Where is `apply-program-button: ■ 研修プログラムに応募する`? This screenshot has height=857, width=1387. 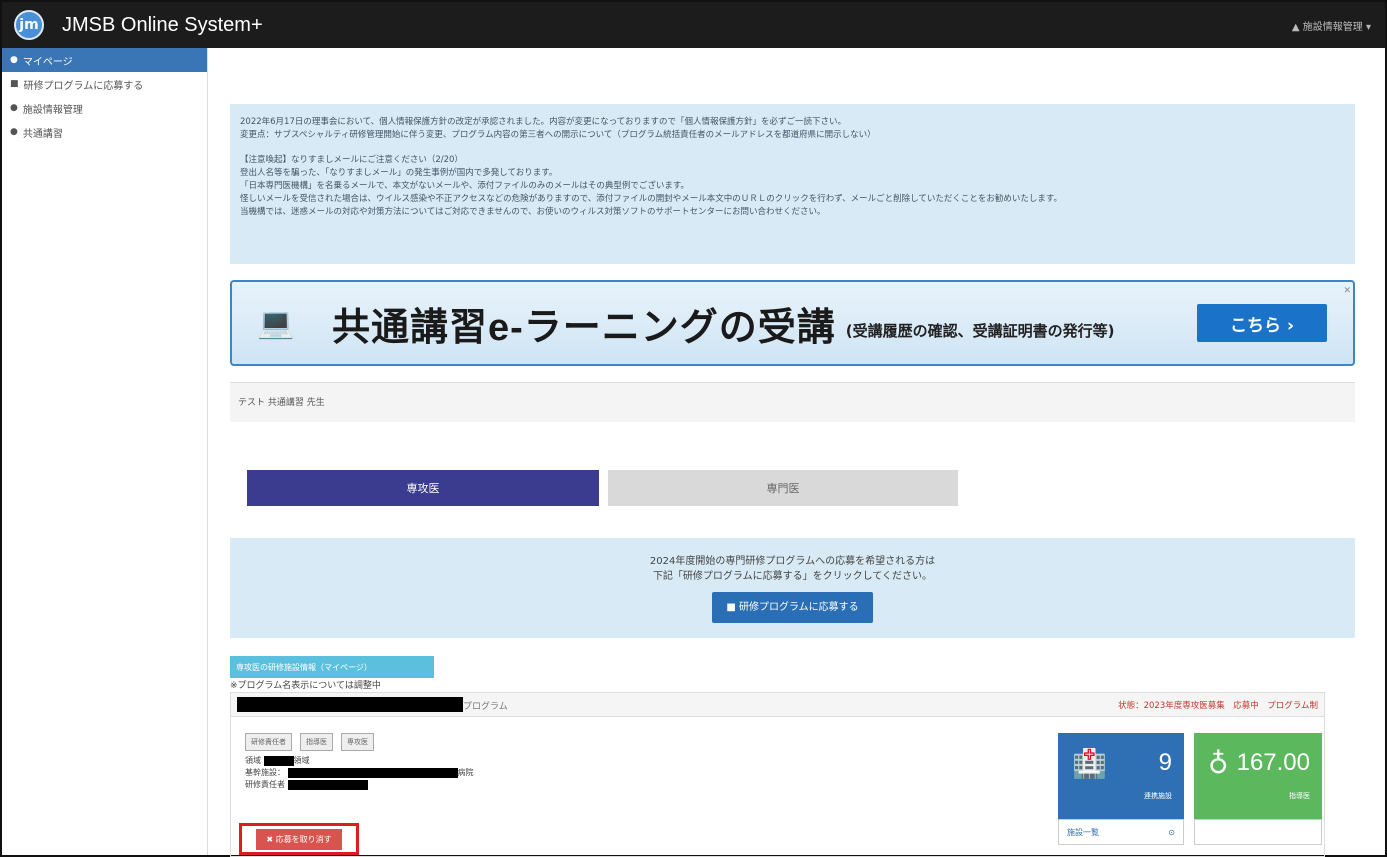 apply-program-button: ■ 研修プログラムに応募する is located at coordinates (792, 607).